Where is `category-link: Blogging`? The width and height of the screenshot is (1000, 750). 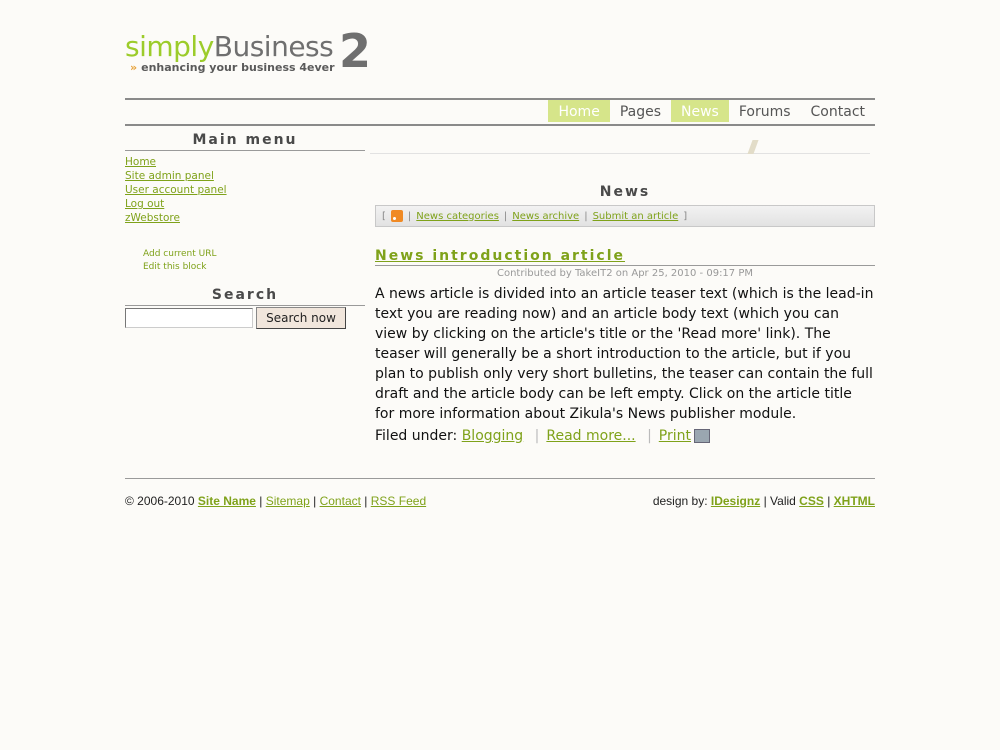
category-link: Blogging is located at coordinates (492, 436).